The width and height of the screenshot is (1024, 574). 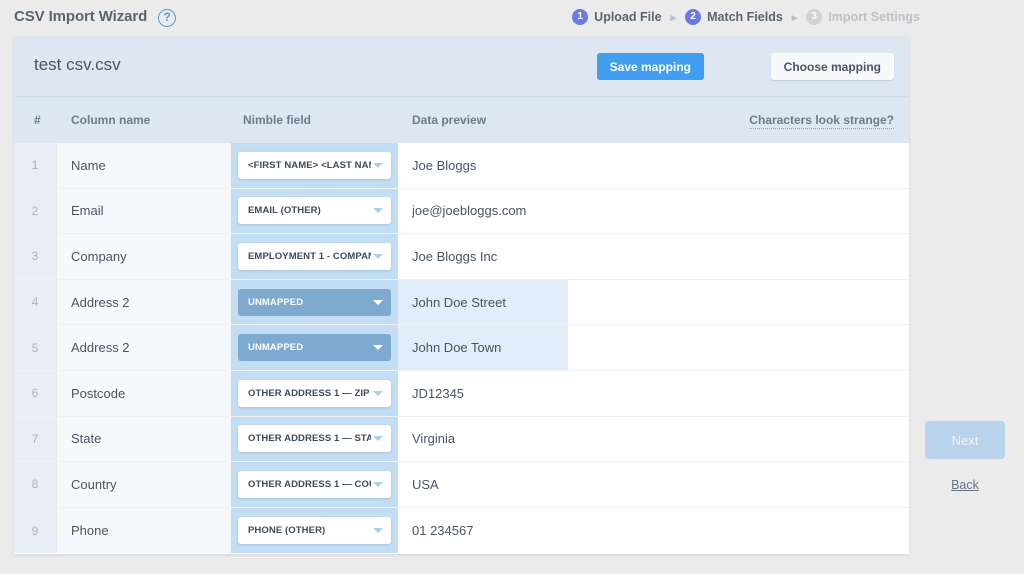 What do you see at coordinates (35, 439) in the screenshot?
I see `row-number: 7` at bounding box center [35, 439].